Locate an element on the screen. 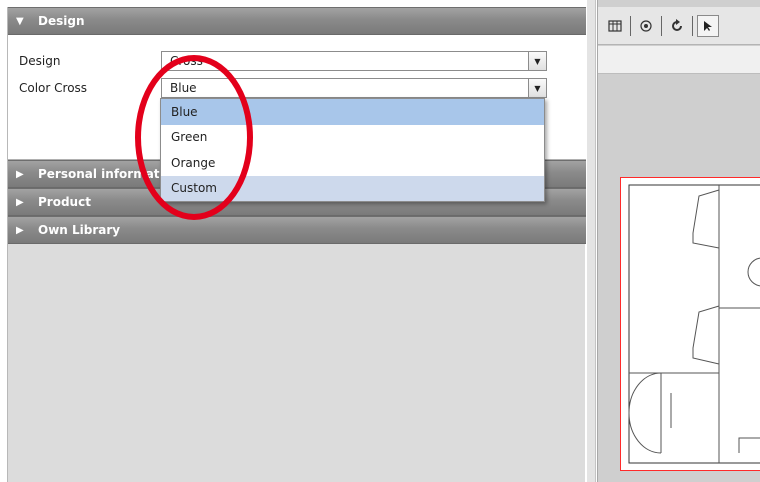 The image size is (760, 482). dropdown-option-green: Green is located at coordinates (352, 138).